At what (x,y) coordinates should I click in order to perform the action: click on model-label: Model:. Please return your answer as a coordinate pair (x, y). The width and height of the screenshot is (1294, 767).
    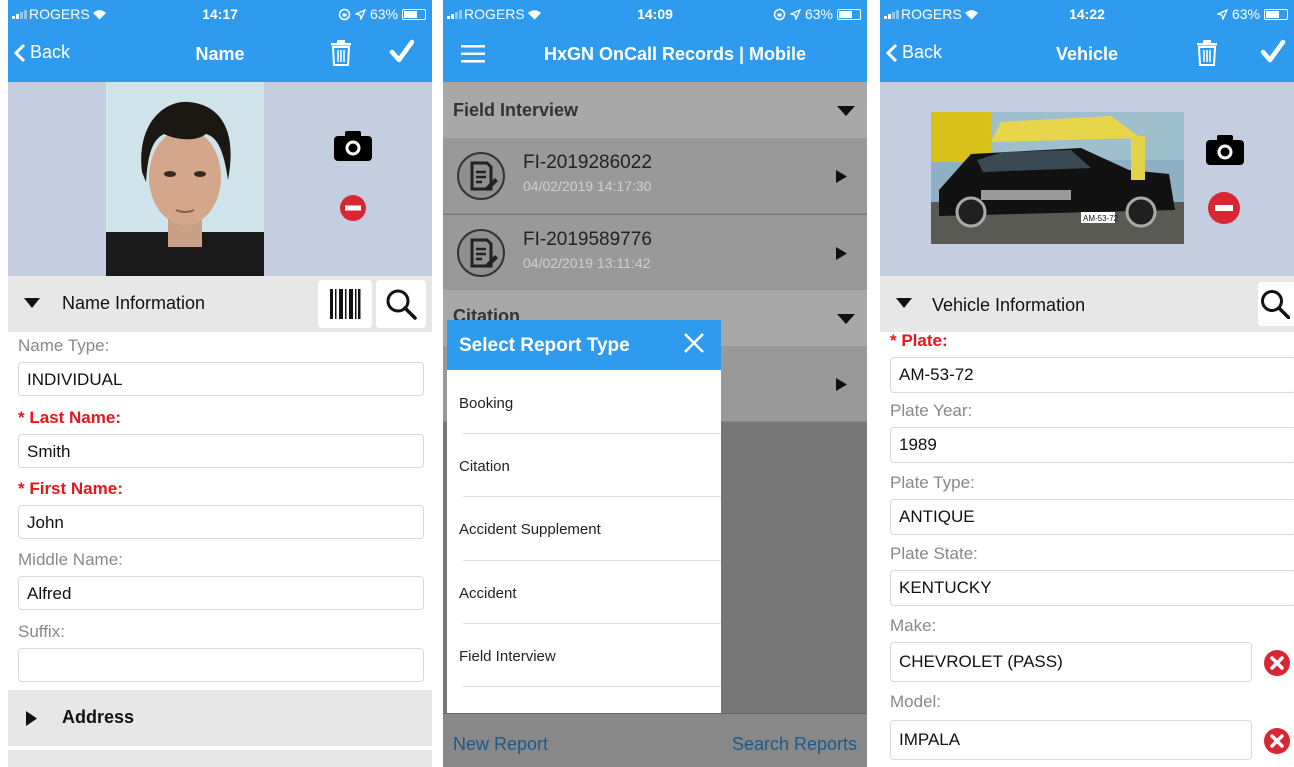
    Looking at the image, I should click on (916, 701).